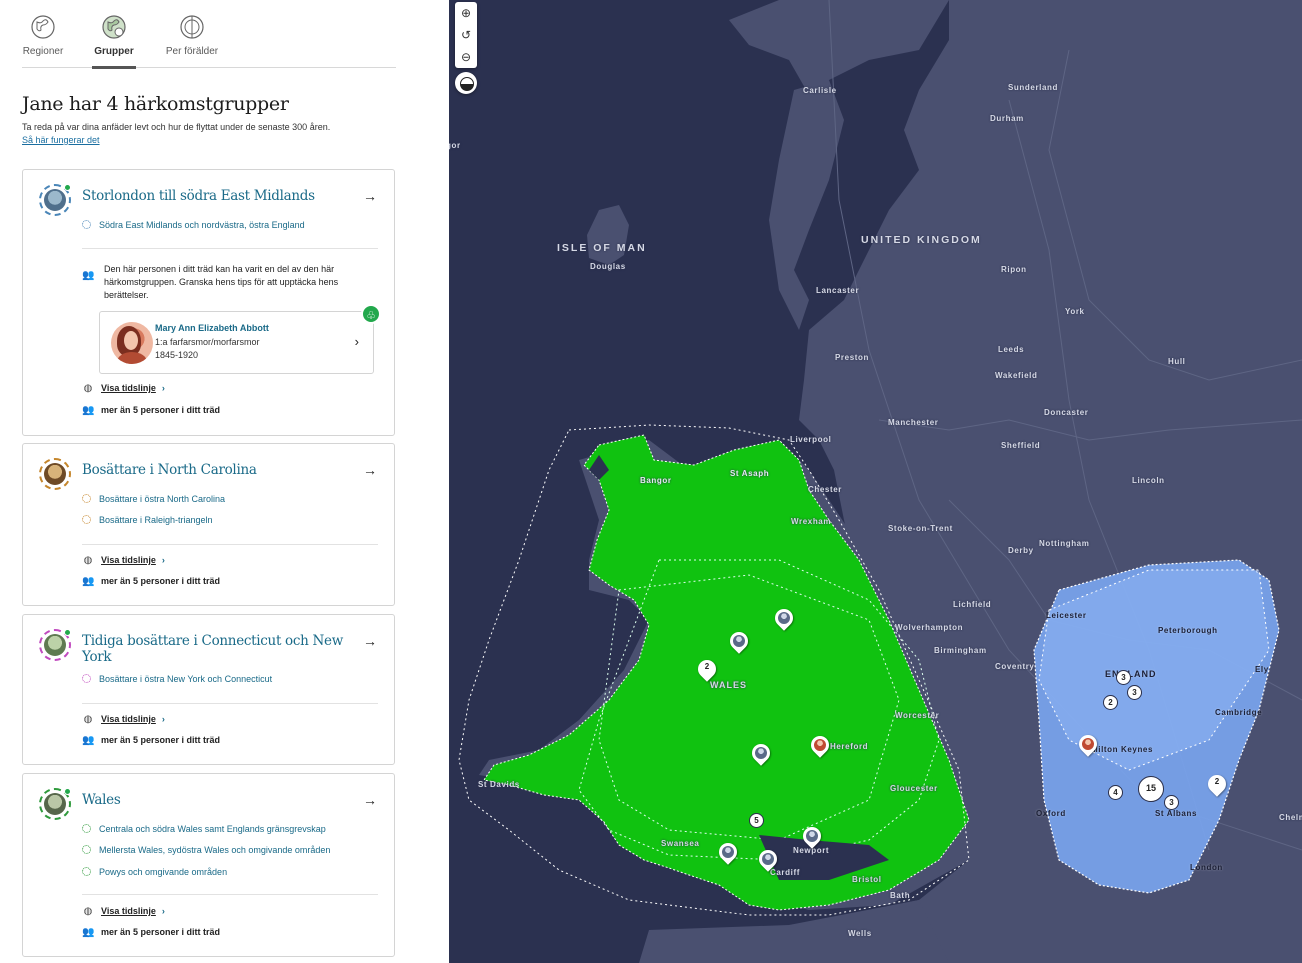 This screenshot has width=1302, height=963. What do you see at coordinates (602, 248) in the screenshot?
I see `region-label: ISLE OF MAN` at bounding box center [602, 248].